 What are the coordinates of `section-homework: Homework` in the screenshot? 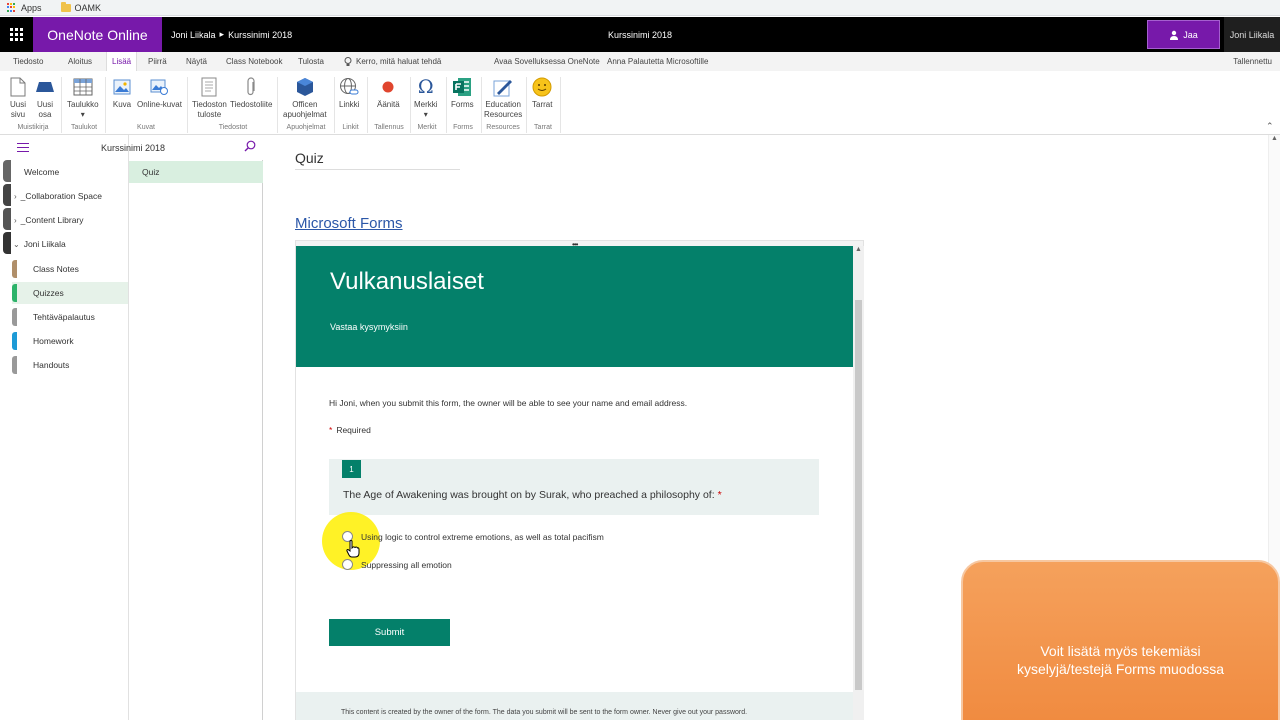 It's located at (70, 341).